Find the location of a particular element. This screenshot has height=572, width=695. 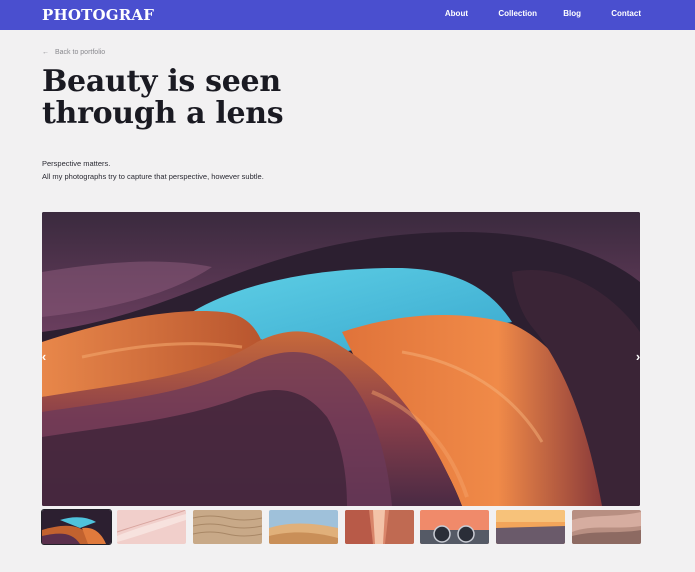

nav-link-blog: Blog is located at coordinates (572, 13).